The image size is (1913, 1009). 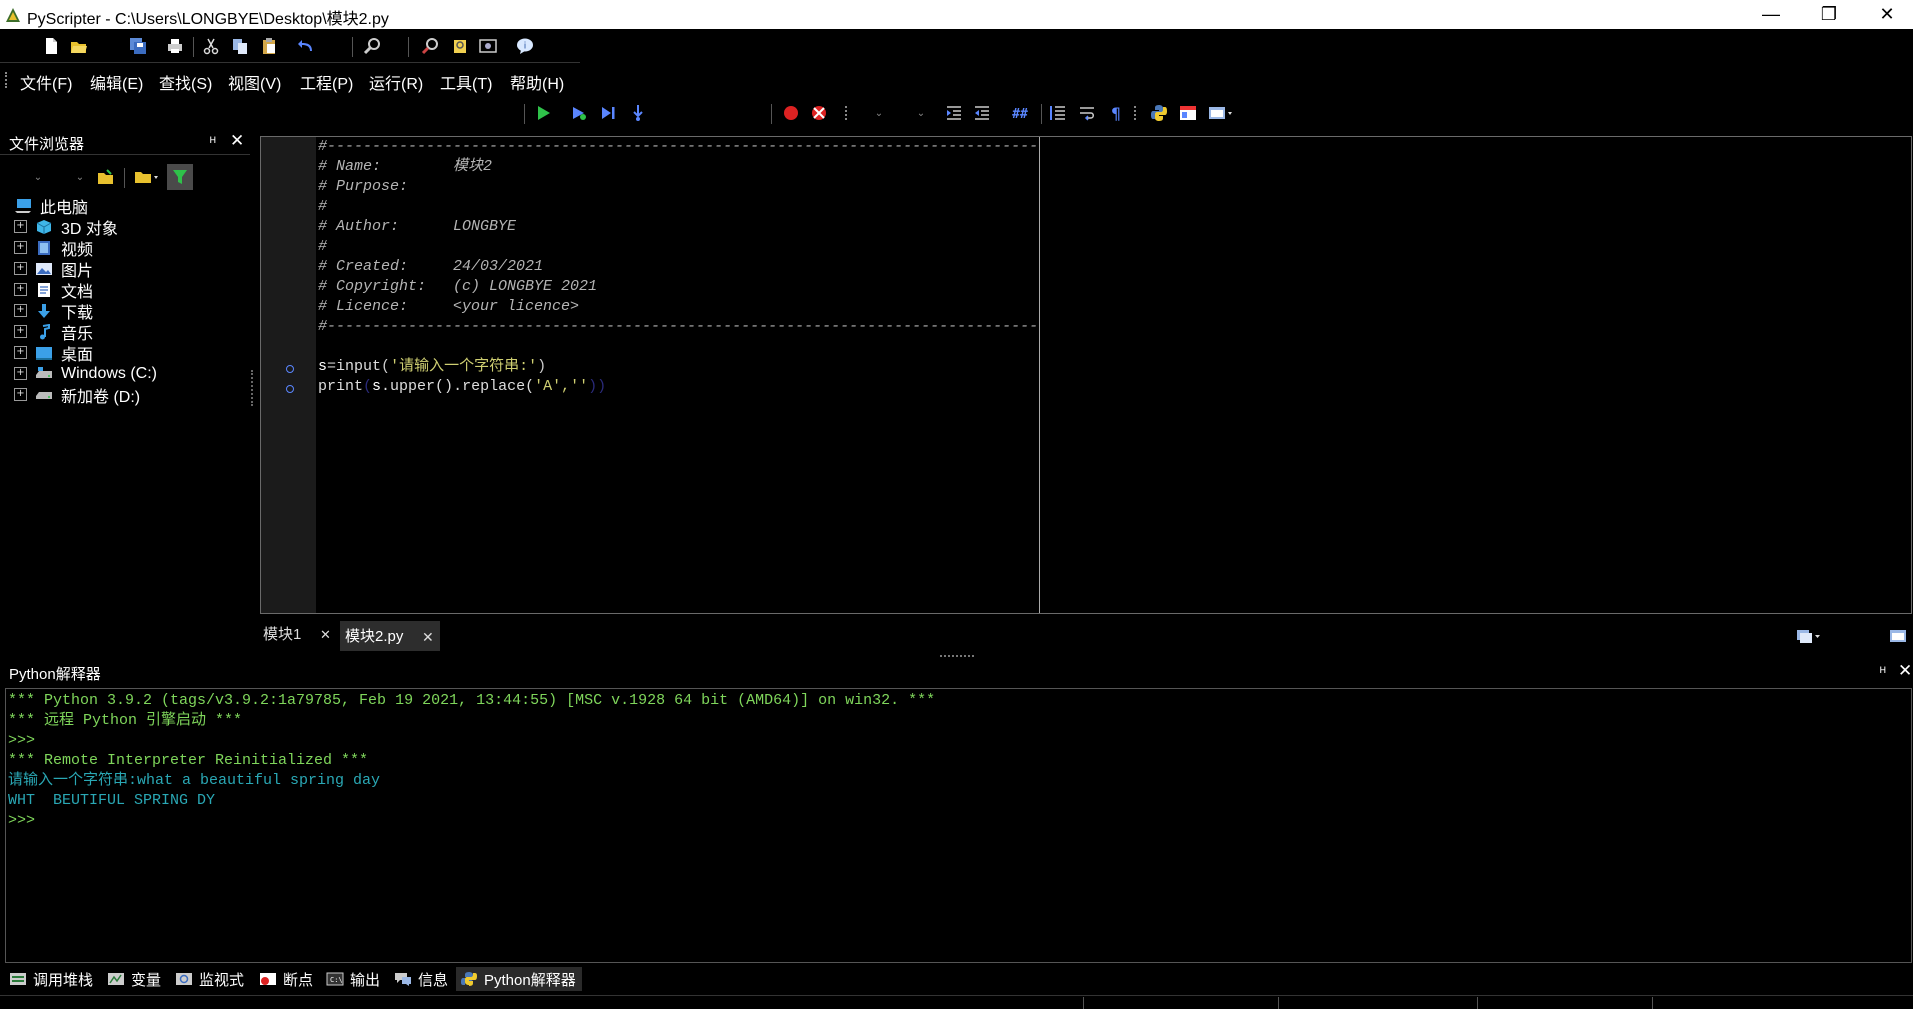 What do you see at coordinates (180, 177) in the screenshot?
I see `filter-icon` at bounding box center [180, 177].